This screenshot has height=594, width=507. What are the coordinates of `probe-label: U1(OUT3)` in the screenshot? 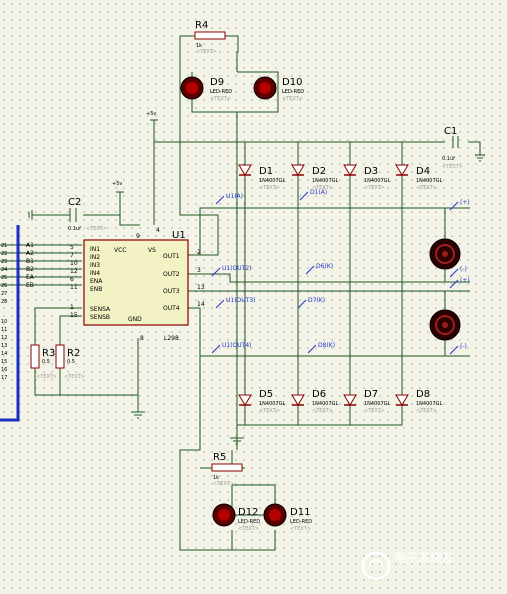 It's located at (241, 300).